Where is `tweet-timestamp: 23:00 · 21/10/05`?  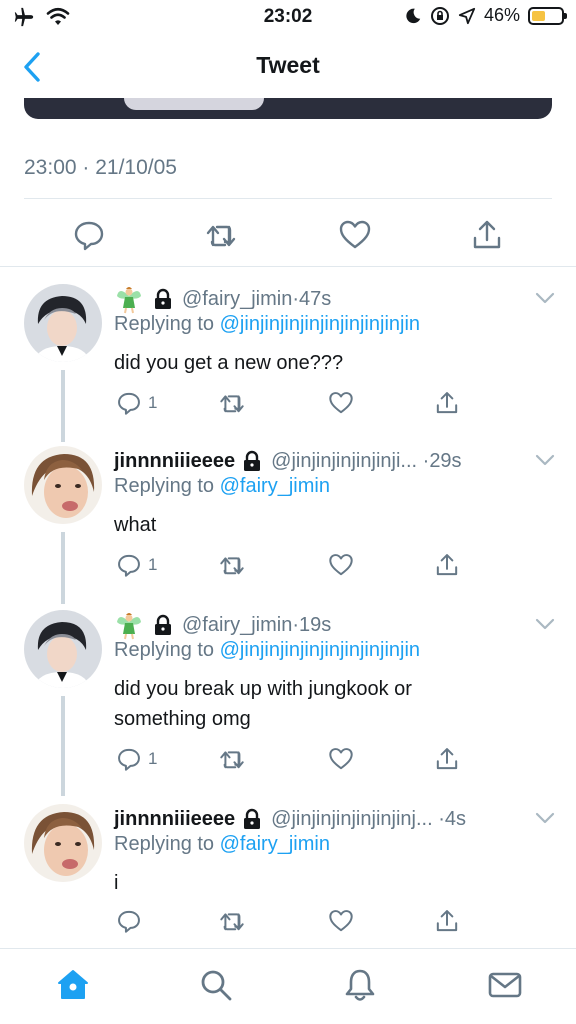 tweet-timestamp: 23:00 · 21/10/05 is located at coordinates (100, 167).